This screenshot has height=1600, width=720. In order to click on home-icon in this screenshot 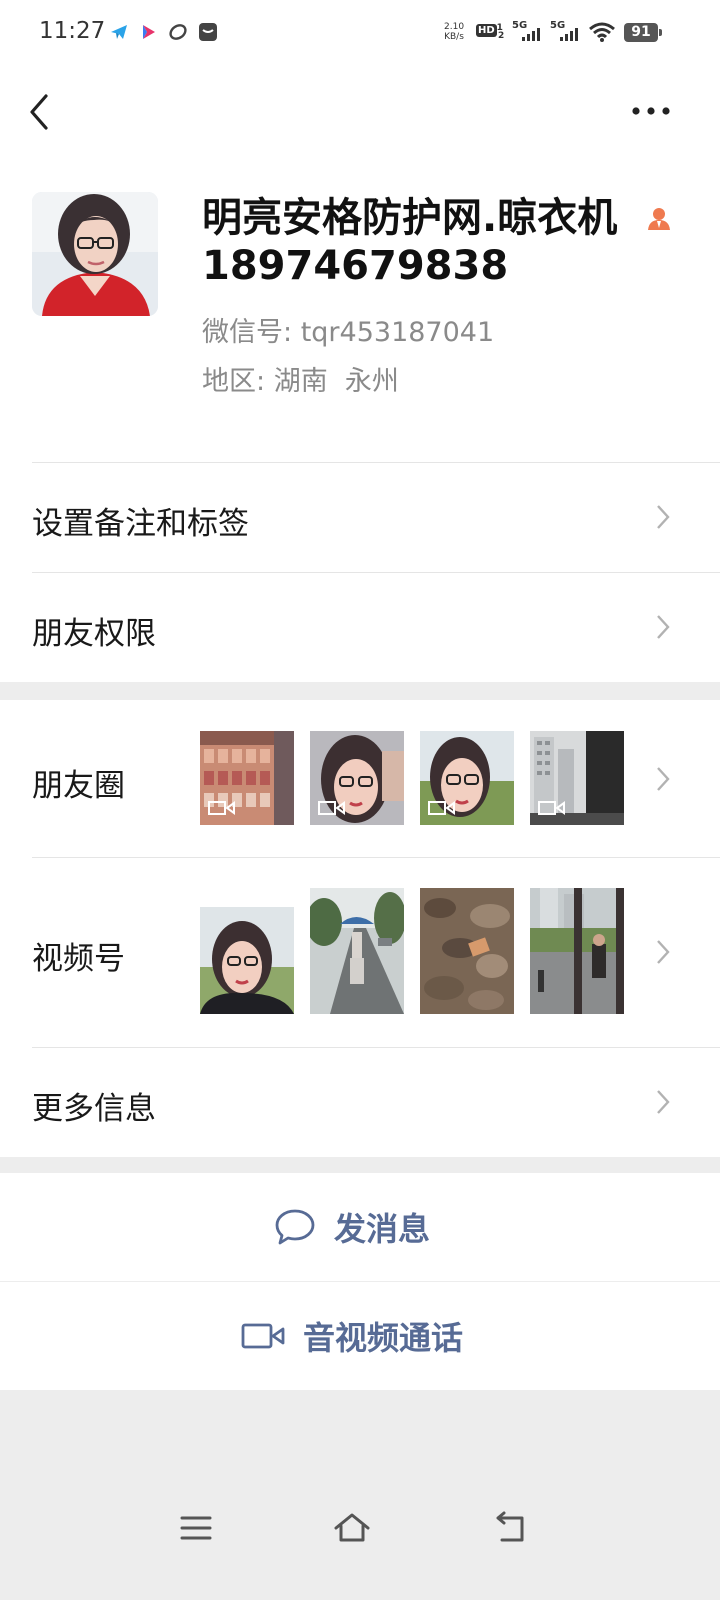, I will do `click(352, 1528)`.